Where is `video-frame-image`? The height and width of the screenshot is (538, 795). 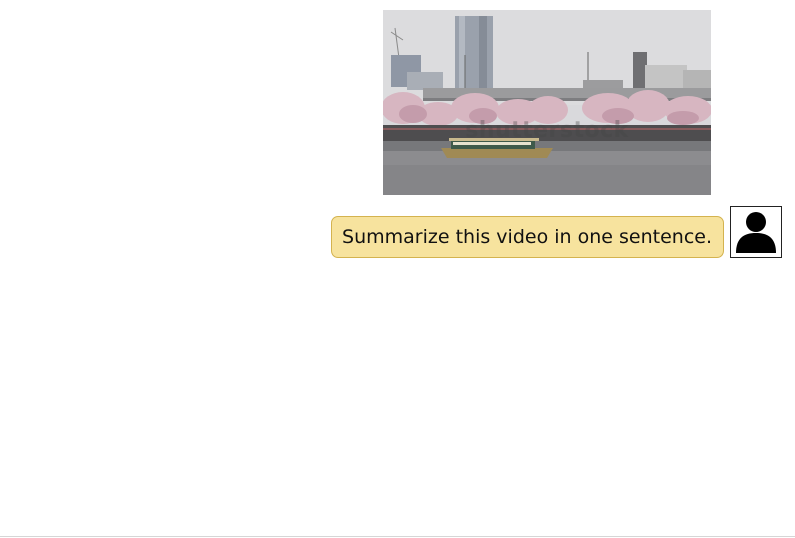 video-frame-image is located at coordinates (547, 102).